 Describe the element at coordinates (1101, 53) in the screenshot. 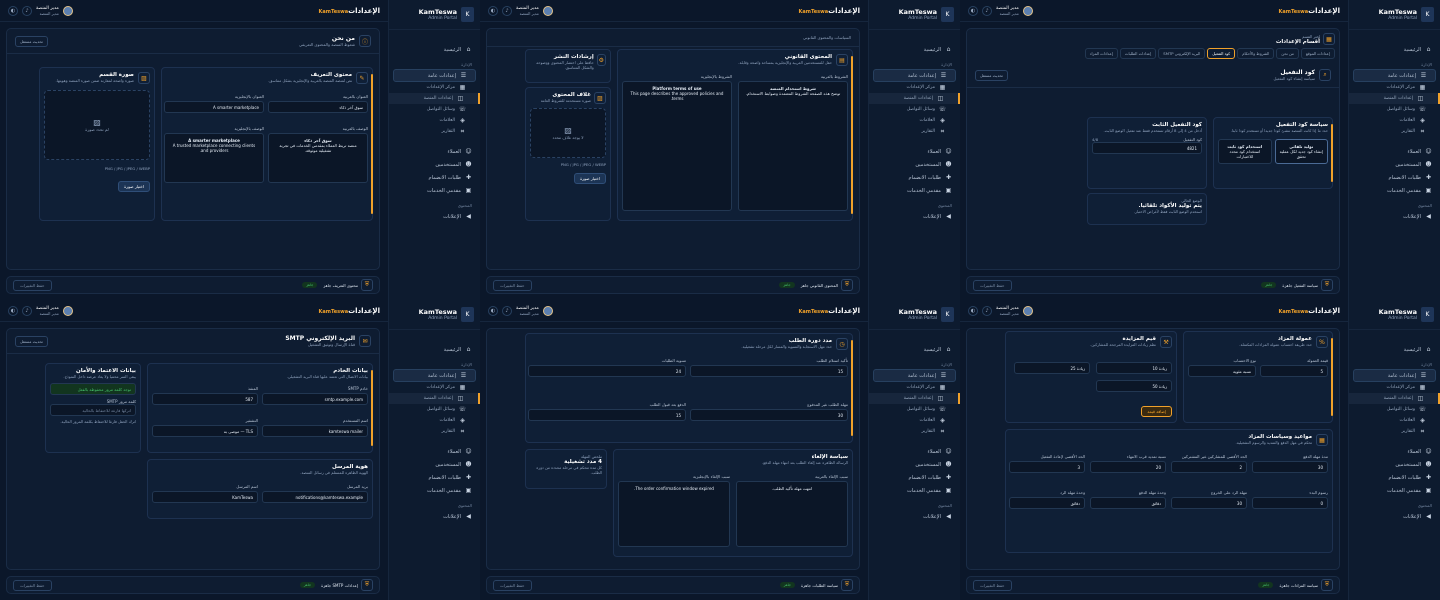

I see `settings-tab: إعدادات المزاد` at that location.